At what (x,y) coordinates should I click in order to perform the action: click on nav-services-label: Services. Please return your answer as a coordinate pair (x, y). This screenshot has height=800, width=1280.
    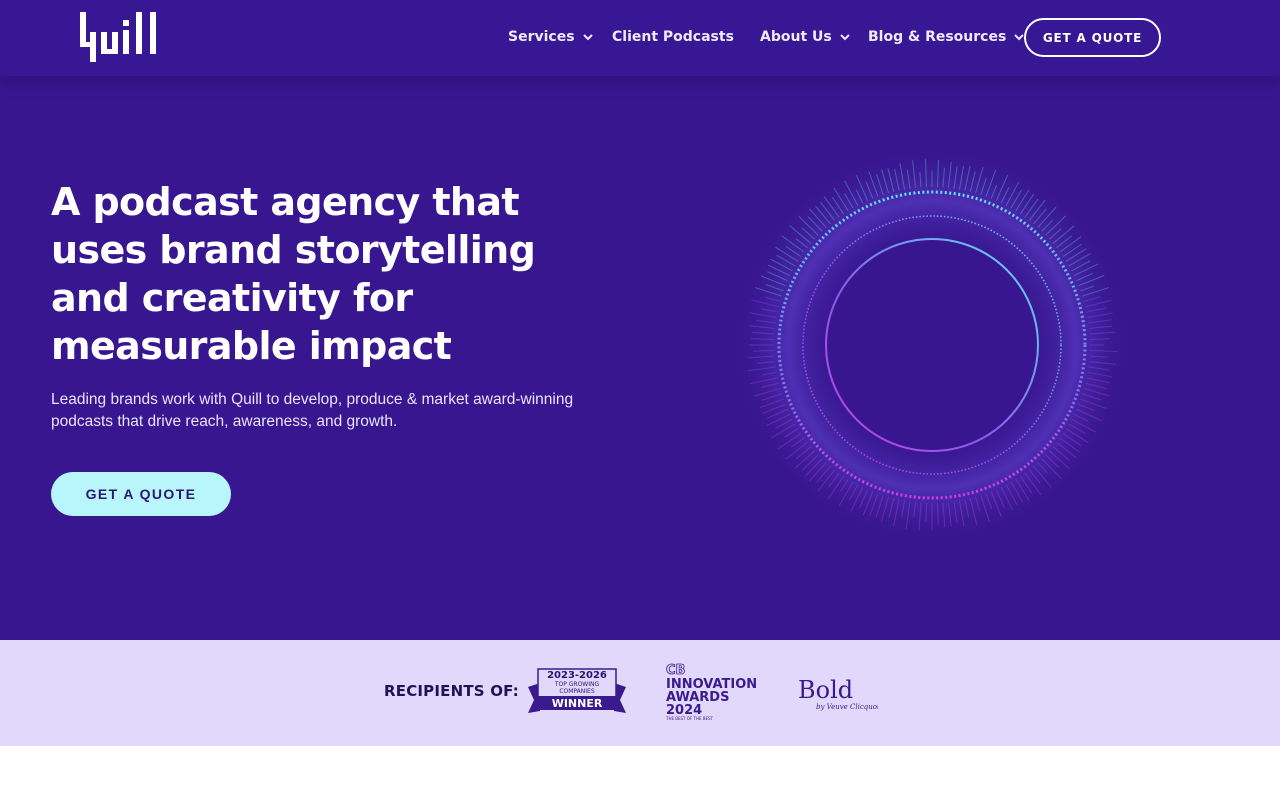
    Looking at the image, I should click on (541, 37).